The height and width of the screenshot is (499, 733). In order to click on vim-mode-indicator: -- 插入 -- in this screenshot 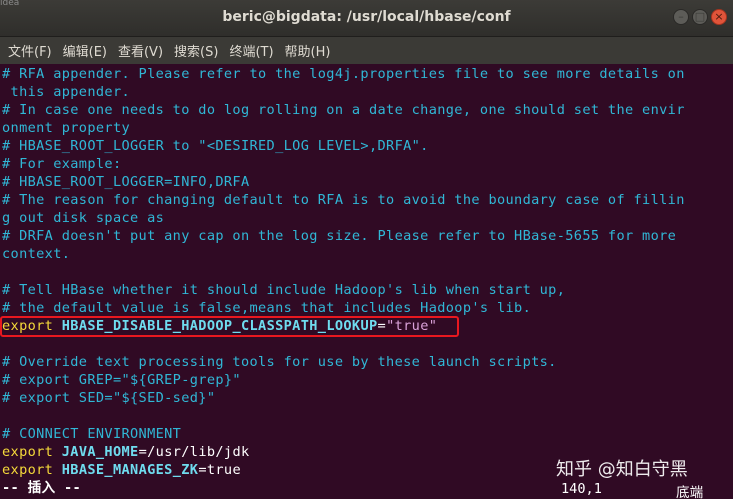, I will do `click(42, 488)`.